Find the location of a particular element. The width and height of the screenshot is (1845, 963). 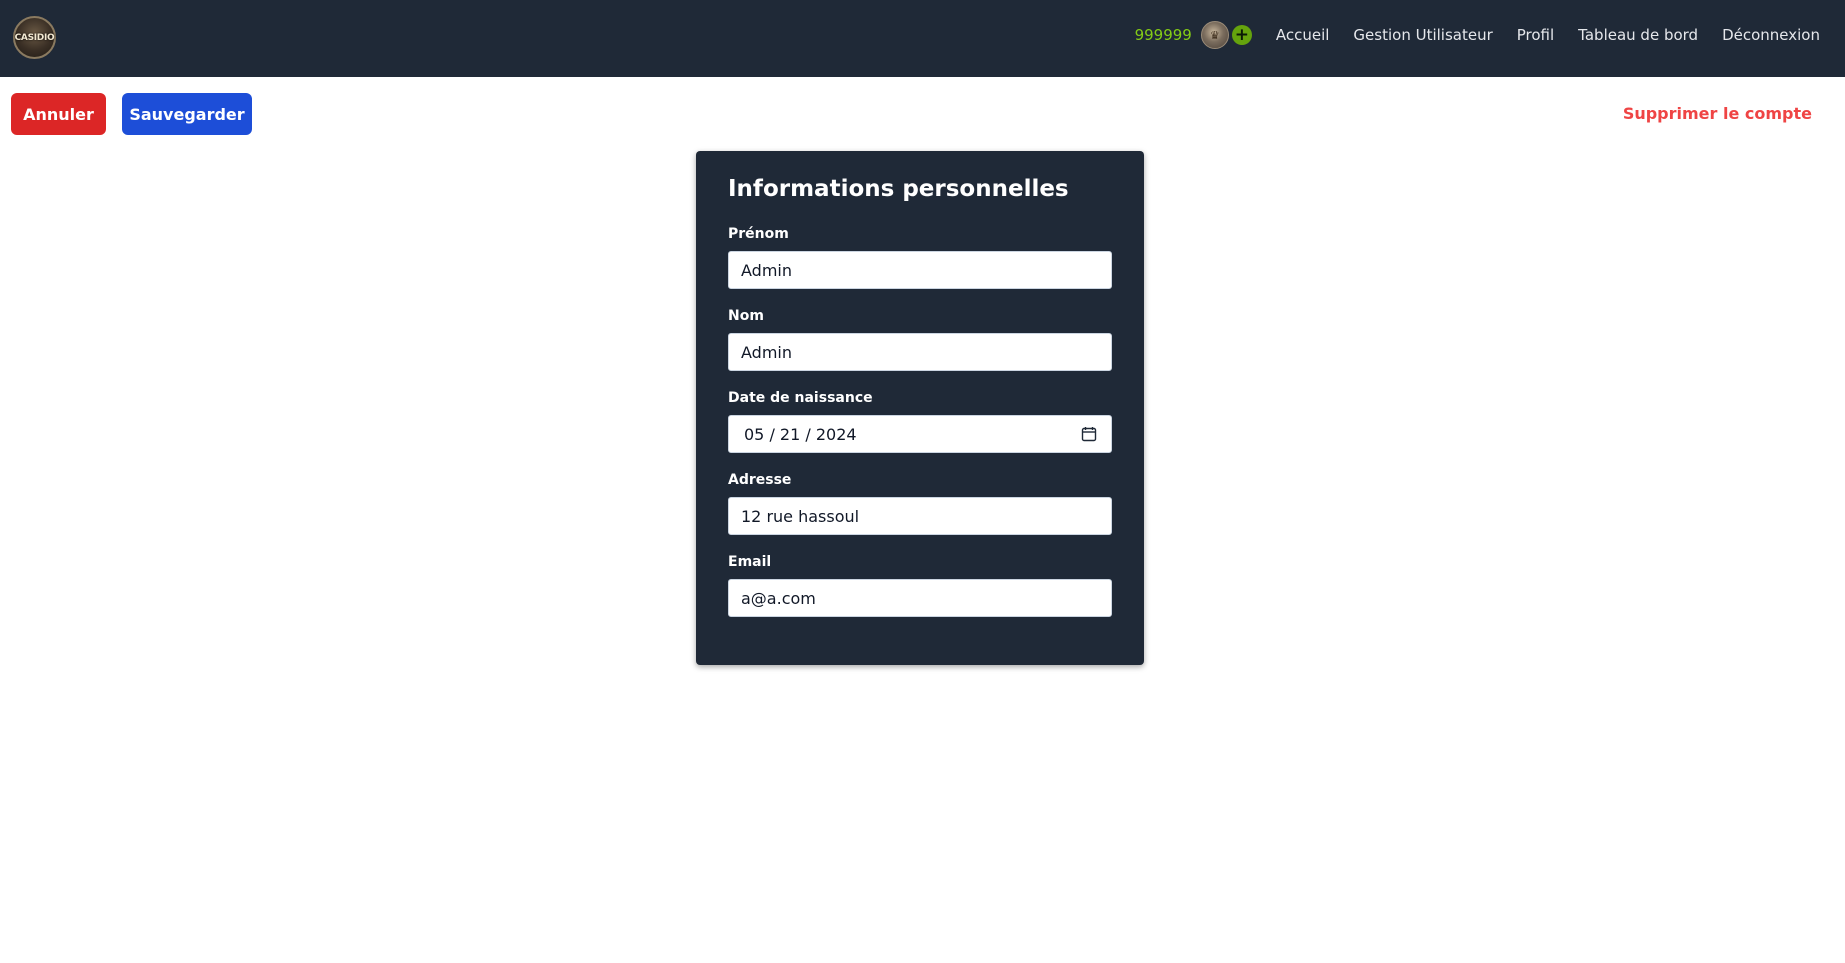

last-name-value: Admin is located at coordinates (766, 352).